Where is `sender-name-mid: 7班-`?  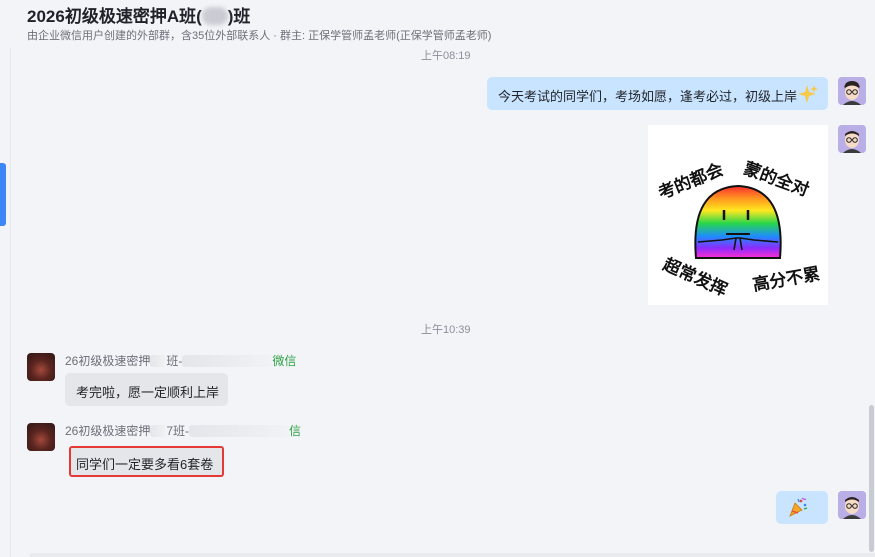
sender-name-mid: 7班- is located at coordinates (178, 431).